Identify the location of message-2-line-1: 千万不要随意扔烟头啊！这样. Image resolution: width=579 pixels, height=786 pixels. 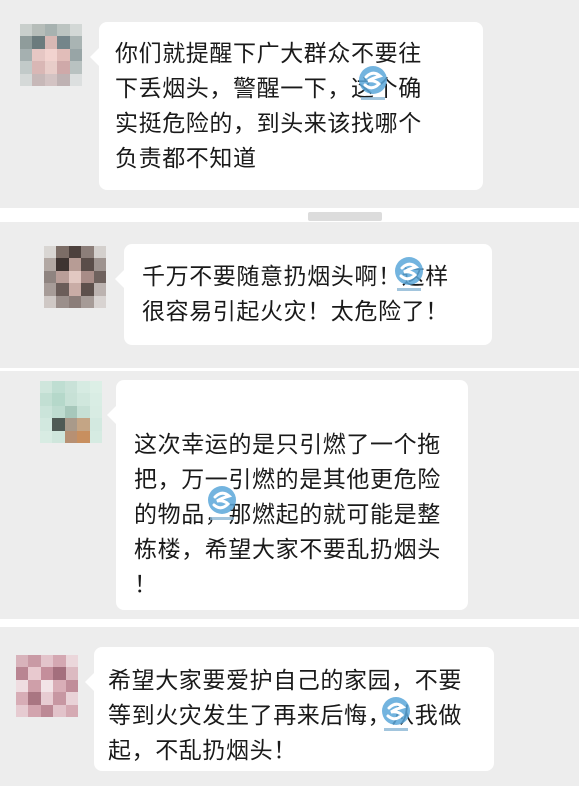
(295, 277).